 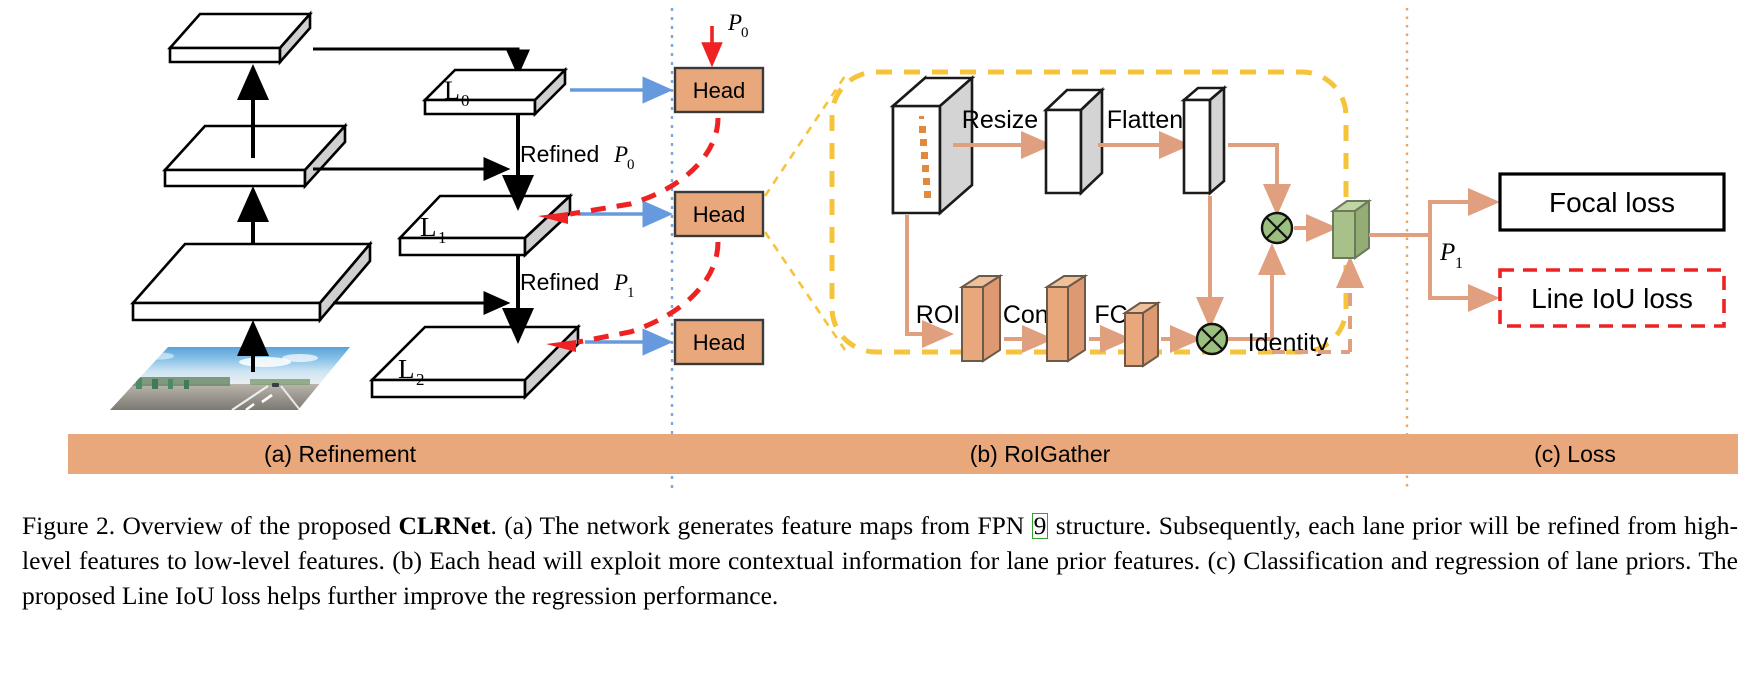 I want to click on refined-p1-sub: 1, so click(x=631, y=293).